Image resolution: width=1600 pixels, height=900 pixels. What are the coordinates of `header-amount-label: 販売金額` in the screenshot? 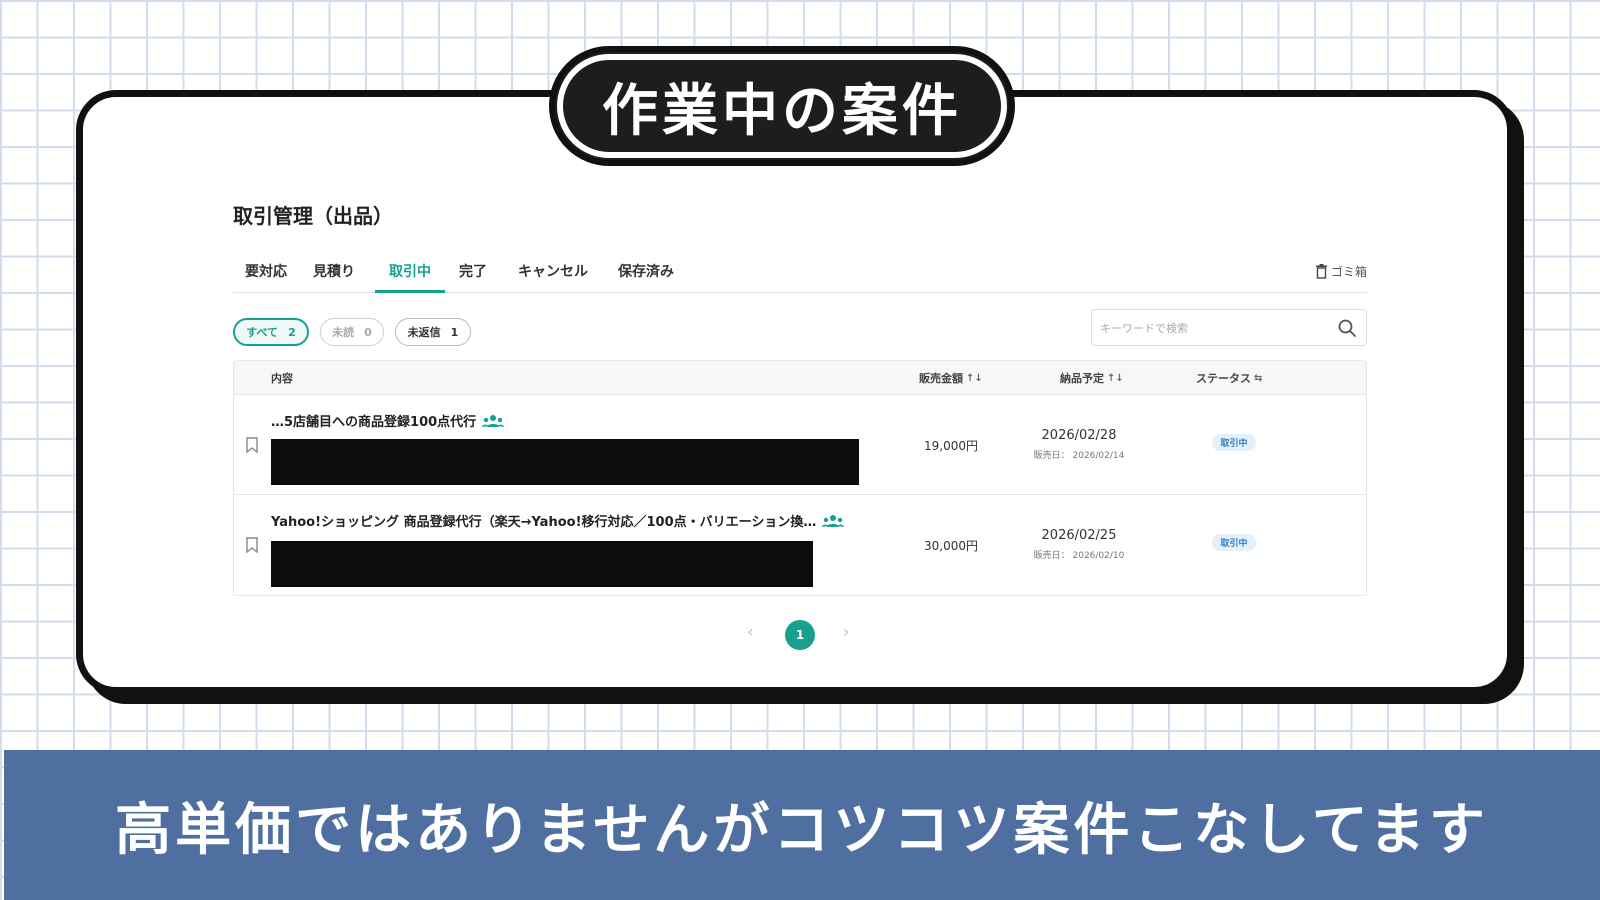 It's located at (941, 378).